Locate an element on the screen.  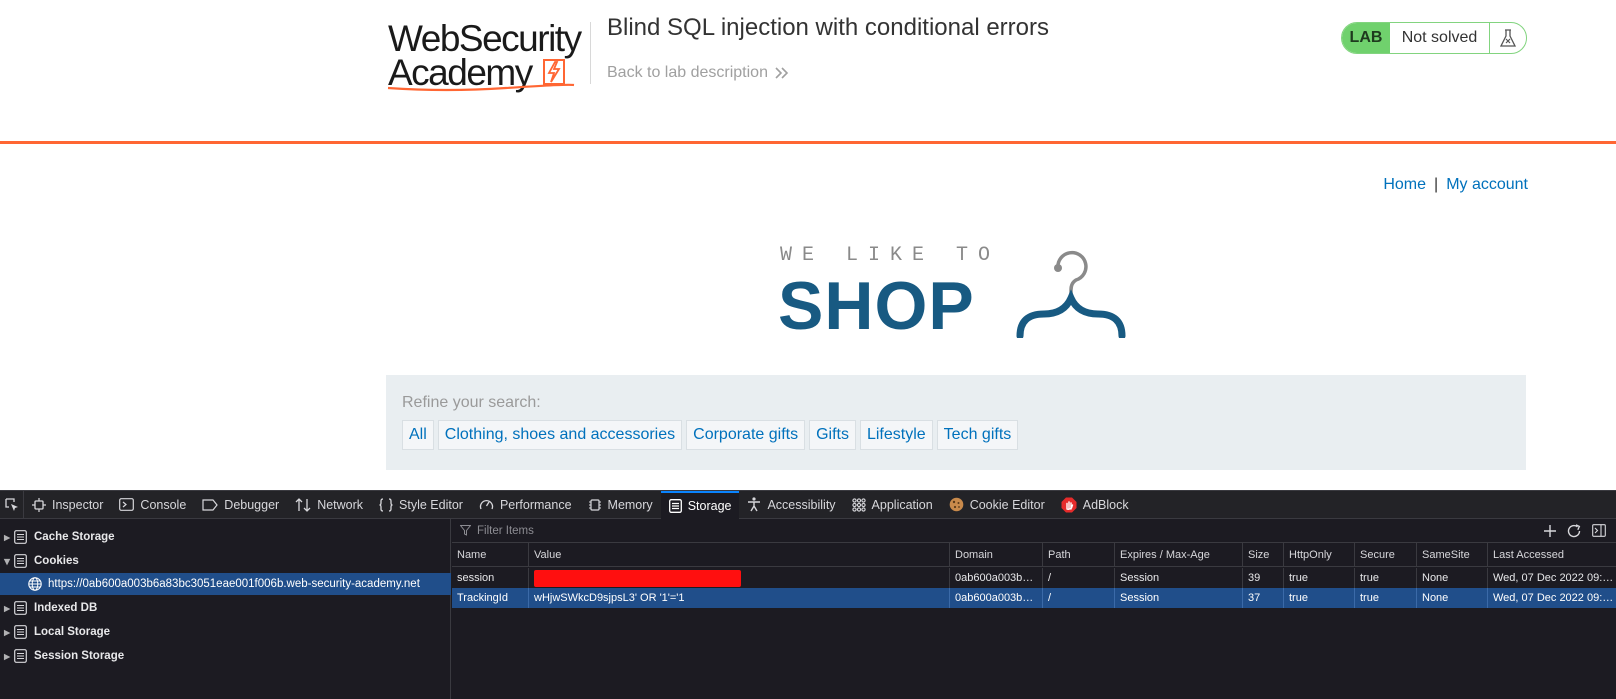
tree-indexed-db: ▸ Indexed DB is located at coordinates (225, 608).